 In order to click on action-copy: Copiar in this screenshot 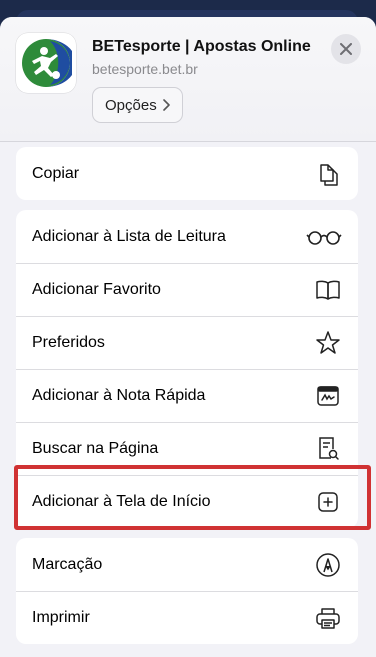, I will do `click(187, 173)`.